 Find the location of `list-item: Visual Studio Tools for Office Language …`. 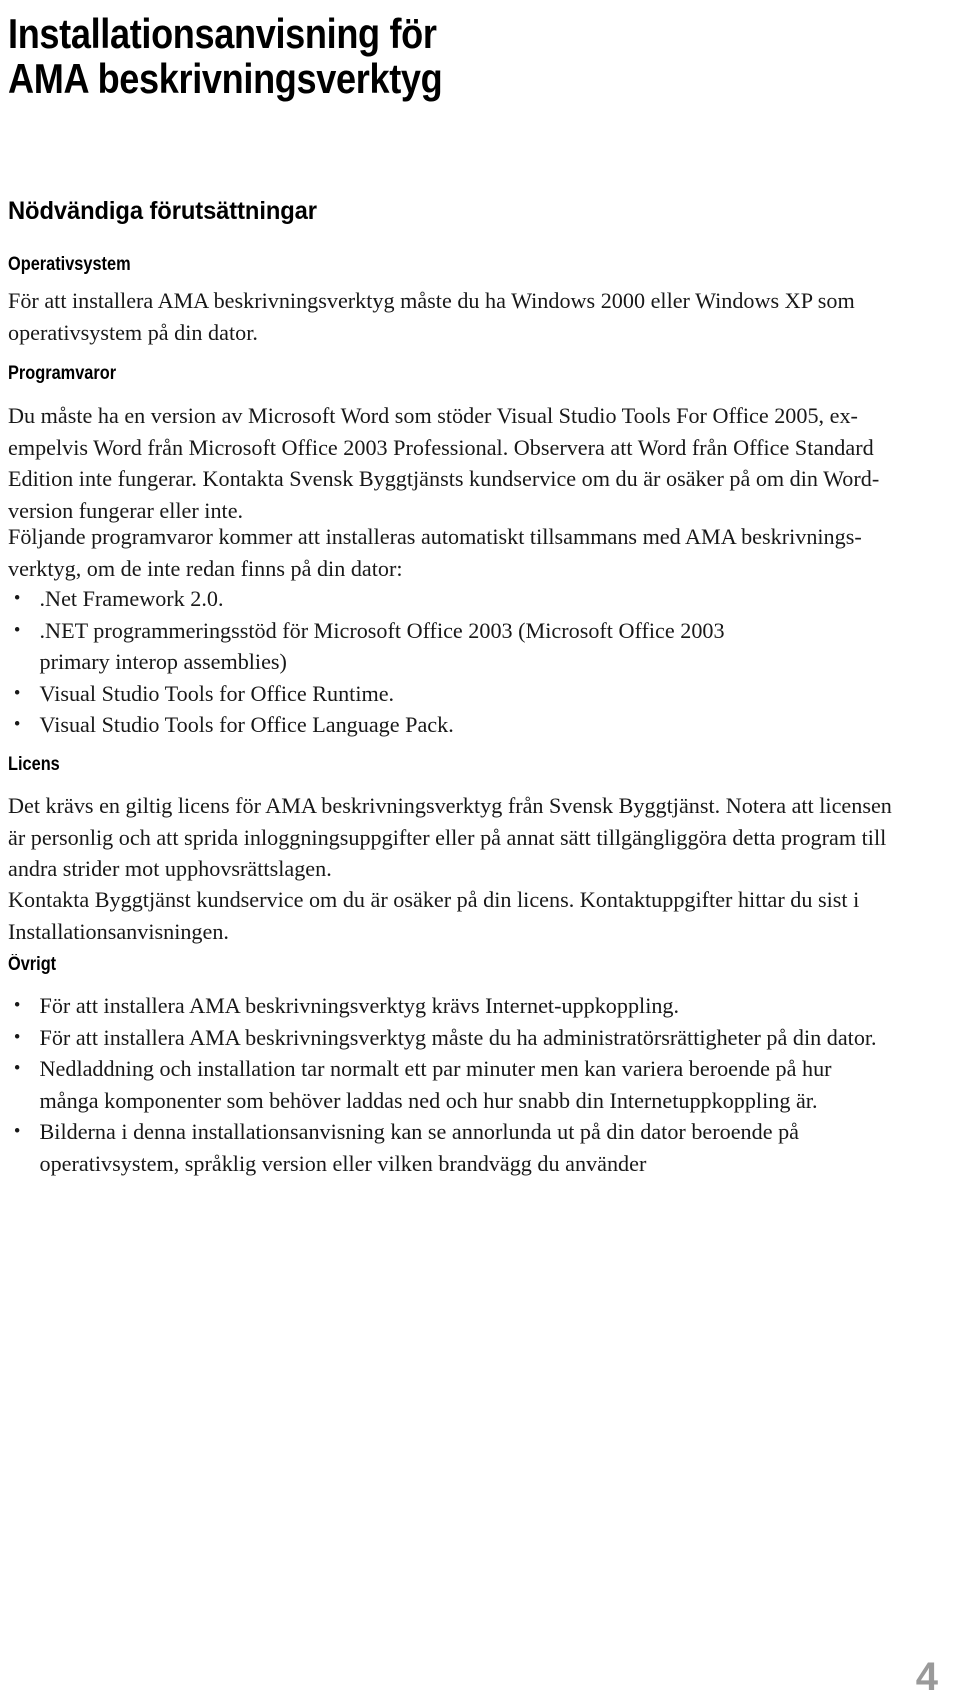

list-item: Visual Studio Tools for Office Language … is located at coordinates (417, 725).